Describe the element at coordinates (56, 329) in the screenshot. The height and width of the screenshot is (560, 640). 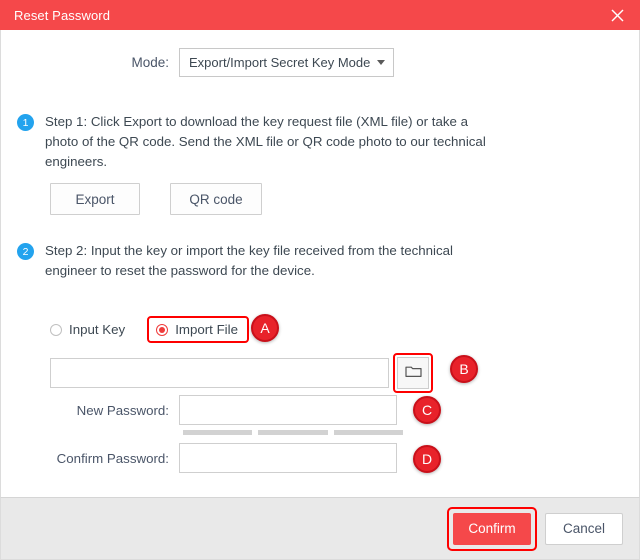
I see `radio-unselected-icon` at that location.